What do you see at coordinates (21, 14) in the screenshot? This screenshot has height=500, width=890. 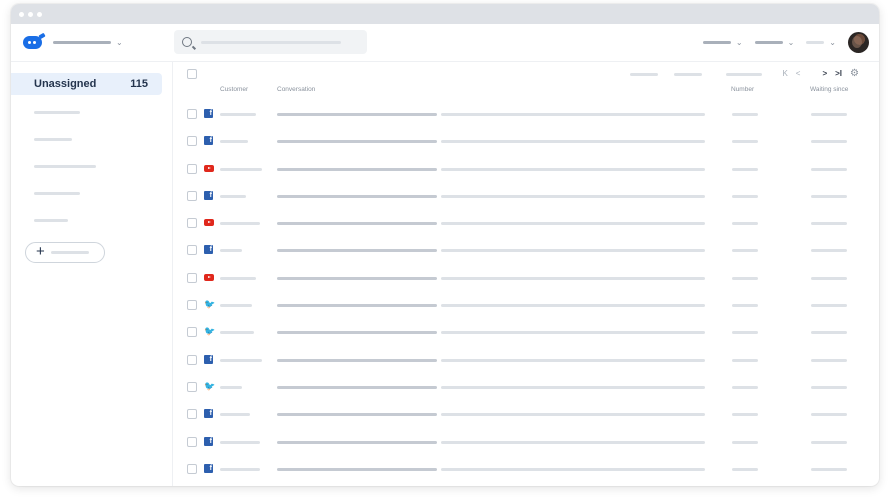 I see `window-close-button` at bounding box center [21, 14].